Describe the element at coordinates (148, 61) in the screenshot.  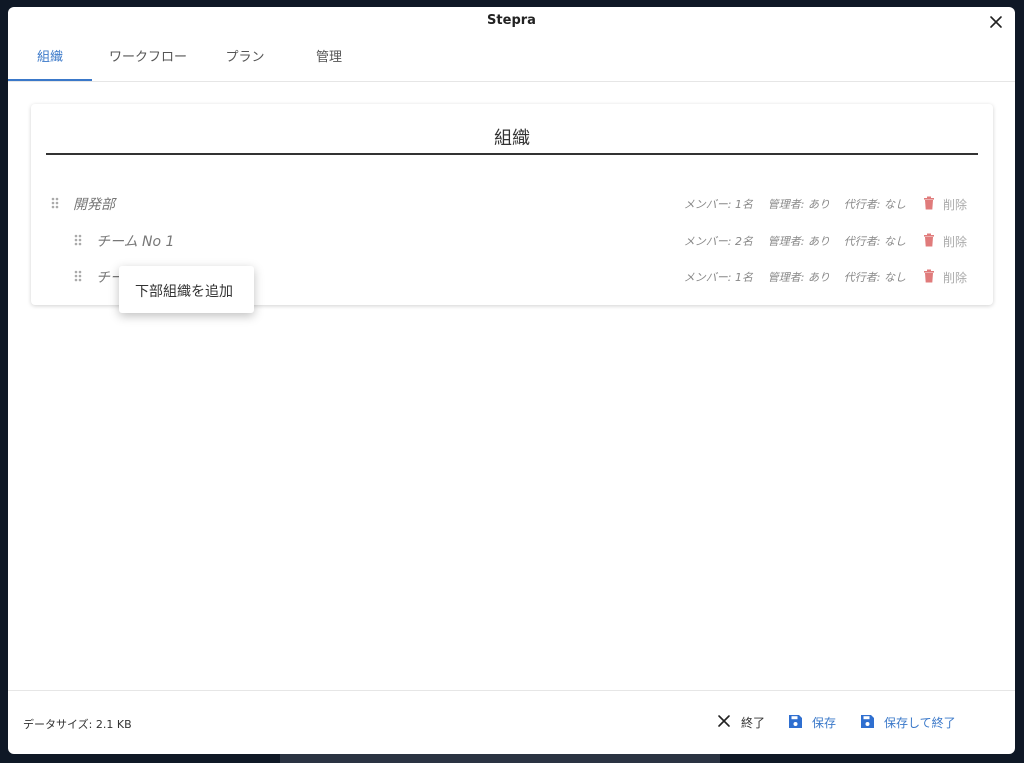
I see `tab-workflow: ワークフロー` at that location.